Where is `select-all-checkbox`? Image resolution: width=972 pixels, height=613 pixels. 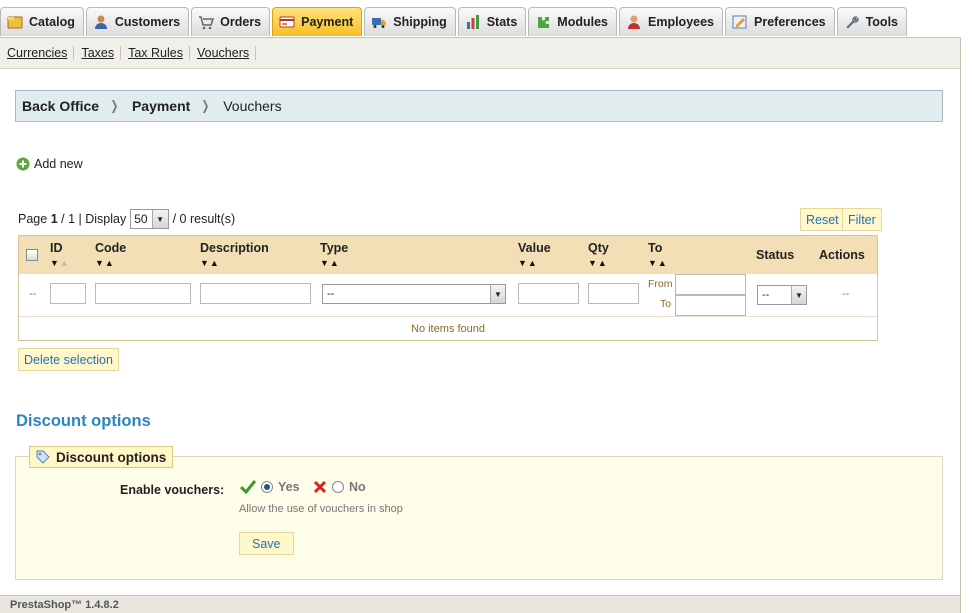 select-all-checkbox is located at coordinates (32, 255).